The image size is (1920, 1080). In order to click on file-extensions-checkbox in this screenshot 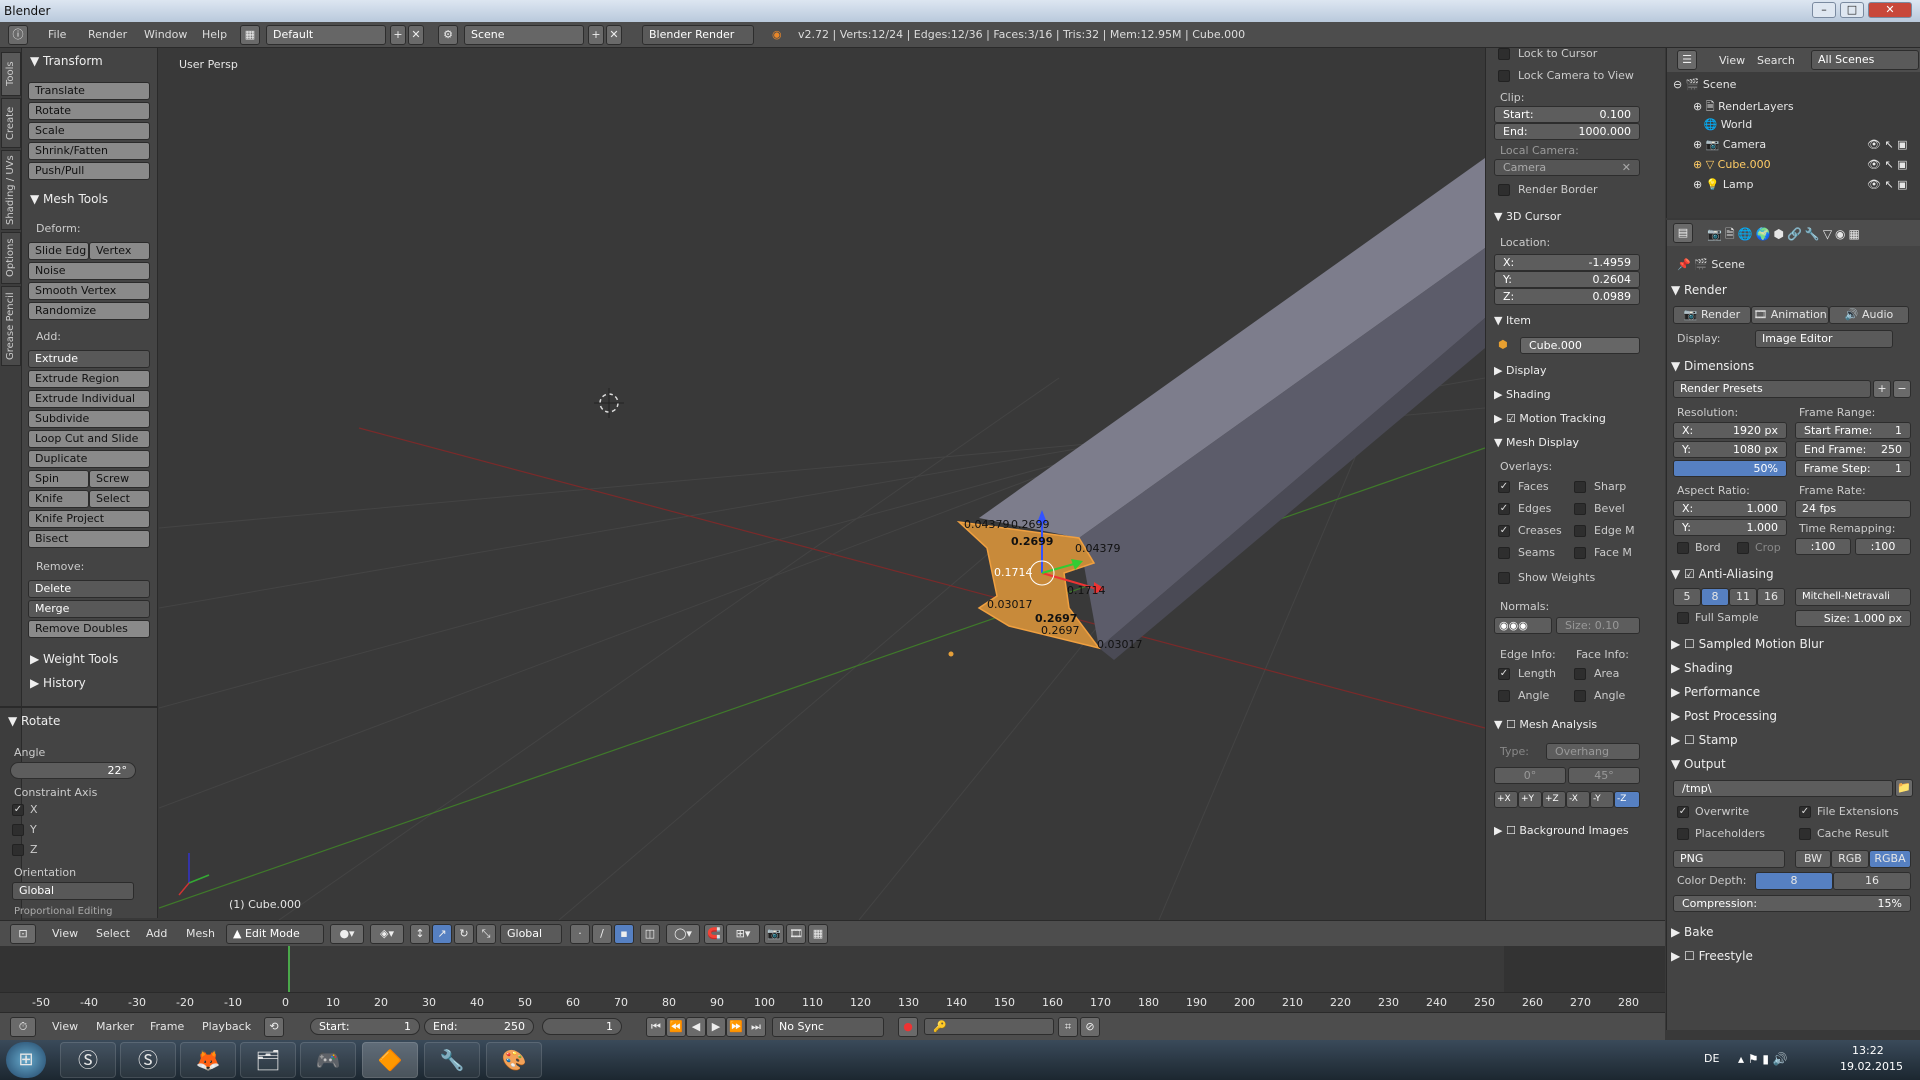, I will do `click(1805, 812)`.